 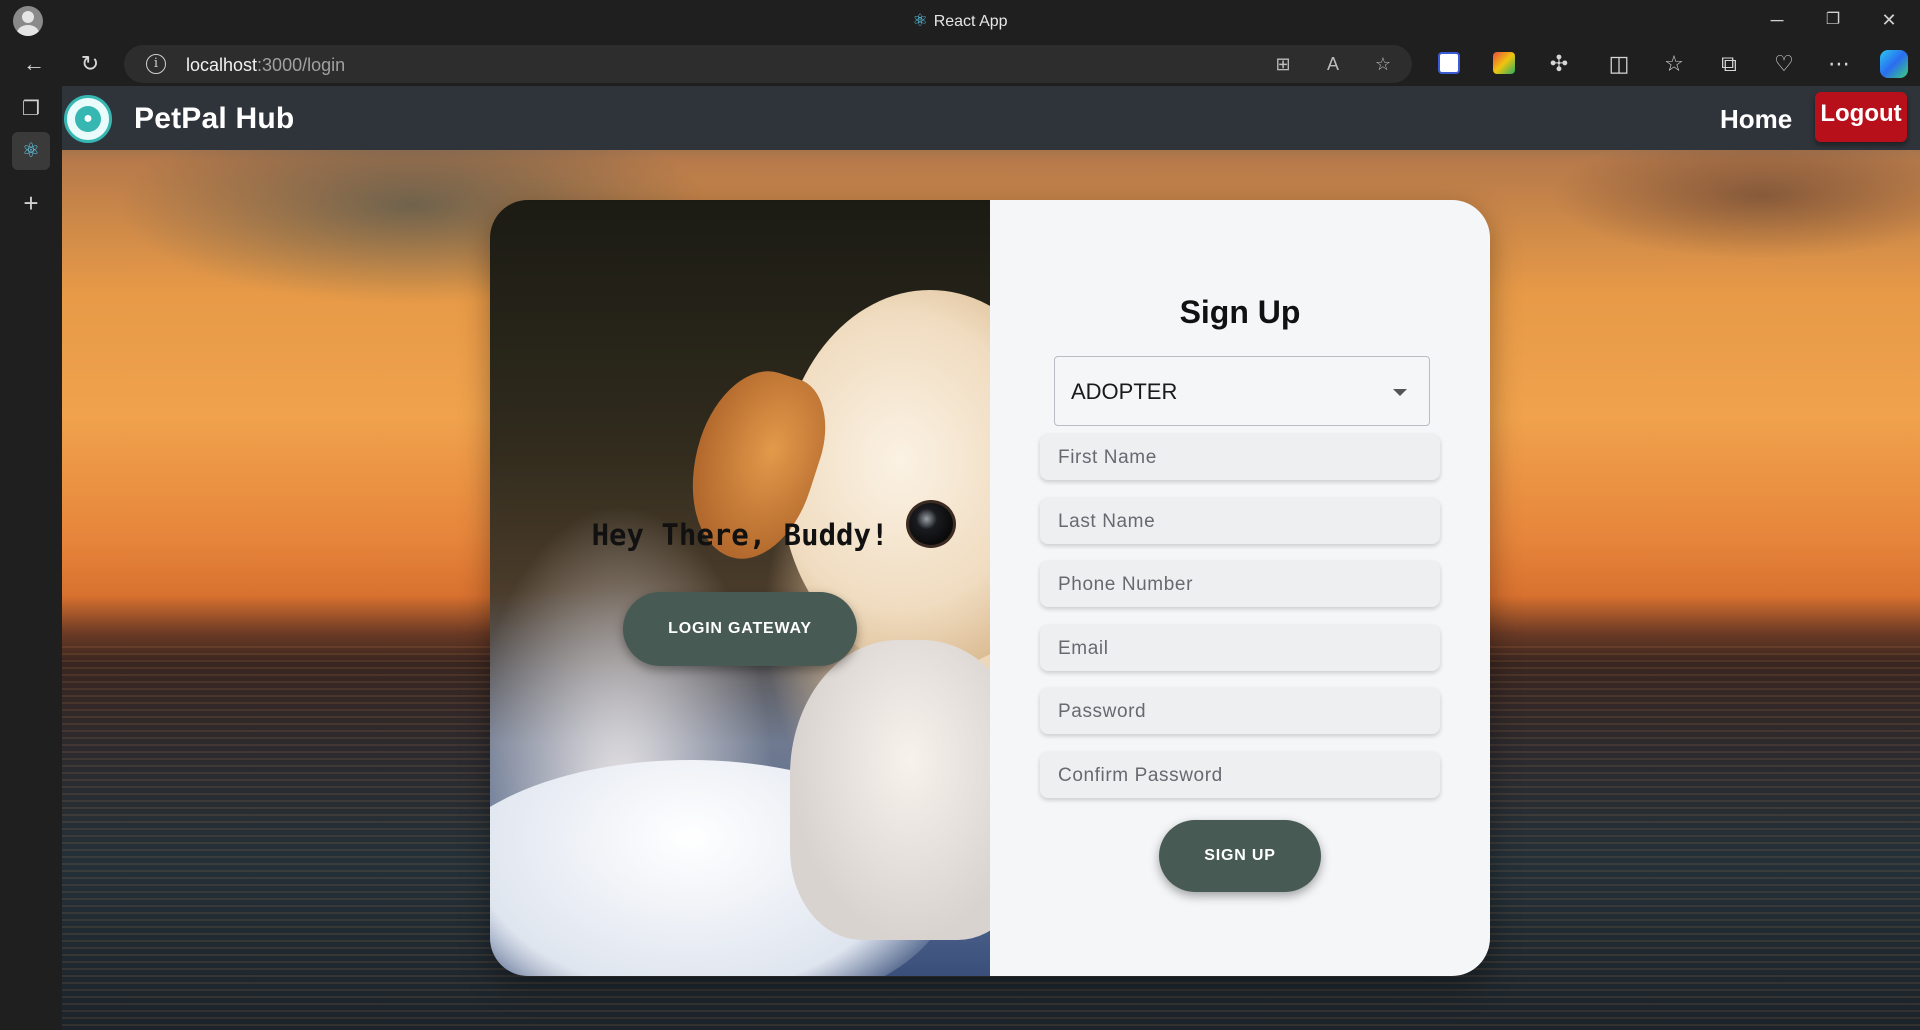 What do you see at coordinates (1107, 457) in the screenshot?
I see `first-name-placeholder: First Name` at bounding box center [1107, 457].